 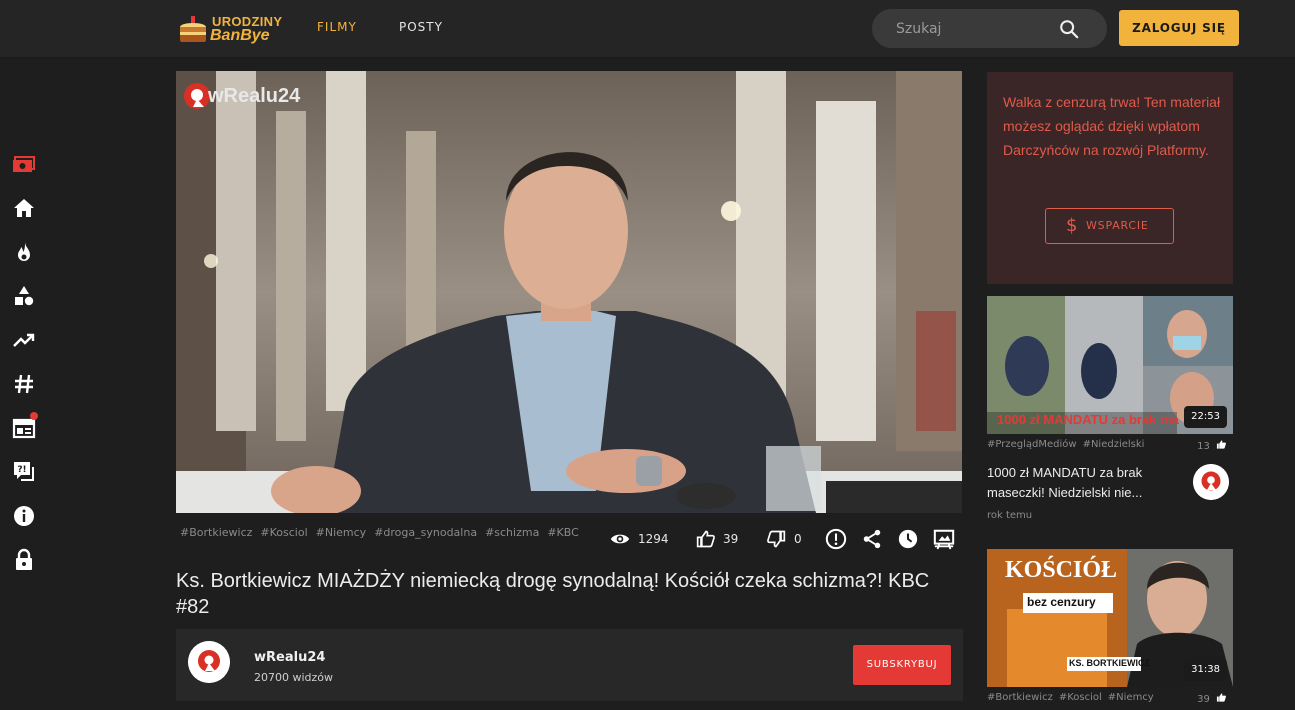 I want to click on categories-icon, so click(x=24, y=296).